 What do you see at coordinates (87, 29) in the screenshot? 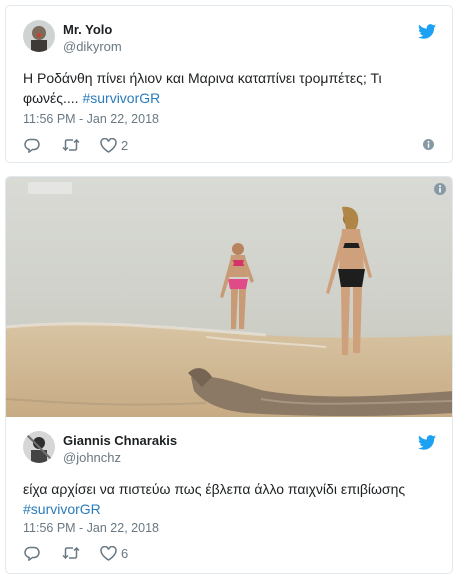
I see `author-name: Mr. Yolo` at bounding box center [87, 29].